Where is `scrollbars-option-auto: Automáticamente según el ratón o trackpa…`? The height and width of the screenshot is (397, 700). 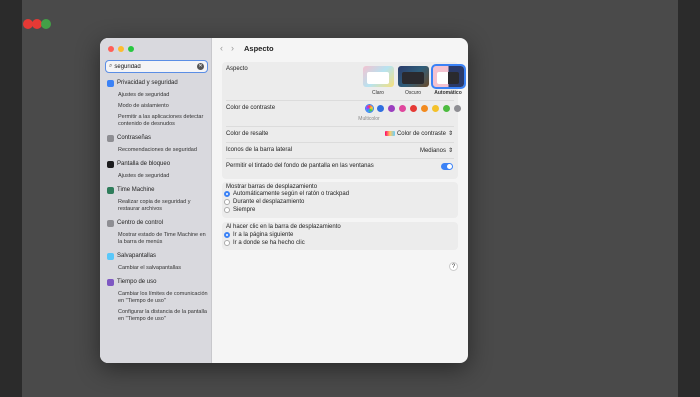
scrollbars-option-auto: Automáticamente según el ratón o trackpa… is located at coordinates (286, 194).